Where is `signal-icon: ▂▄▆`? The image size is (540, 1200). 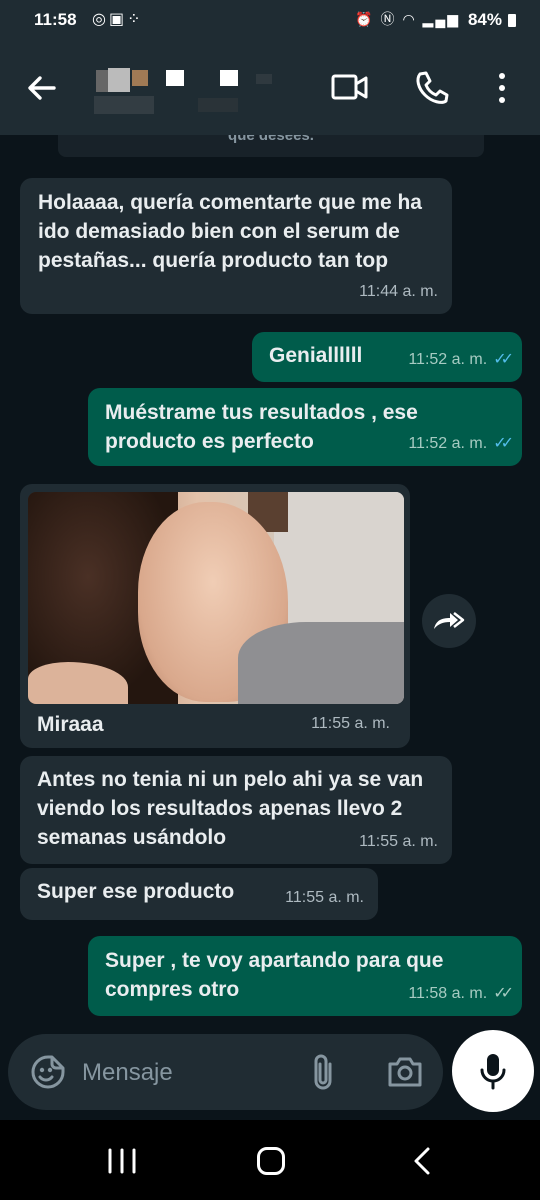
signal-icon: ▂▄▆ is located at coordinates (441, 19).